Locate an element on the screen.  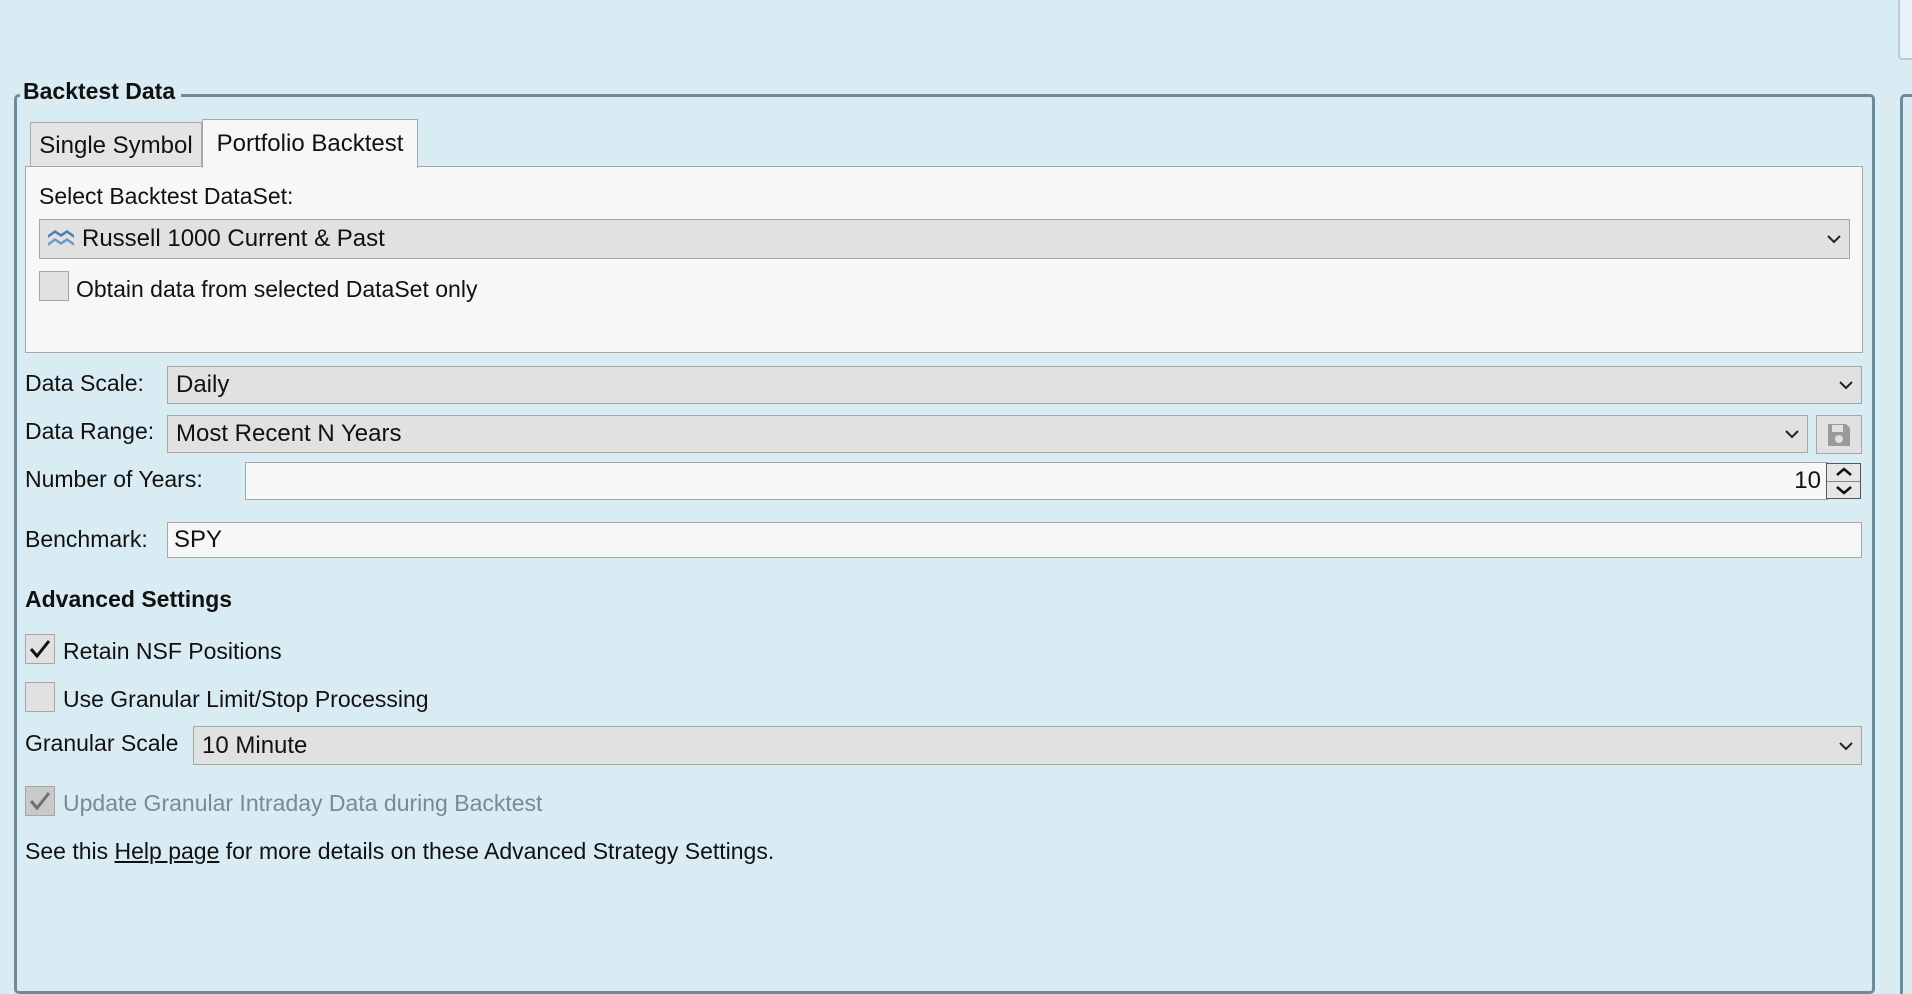
dataset-selected-value: Russell 1000 Current & Past is located at coordinates (233, 238).